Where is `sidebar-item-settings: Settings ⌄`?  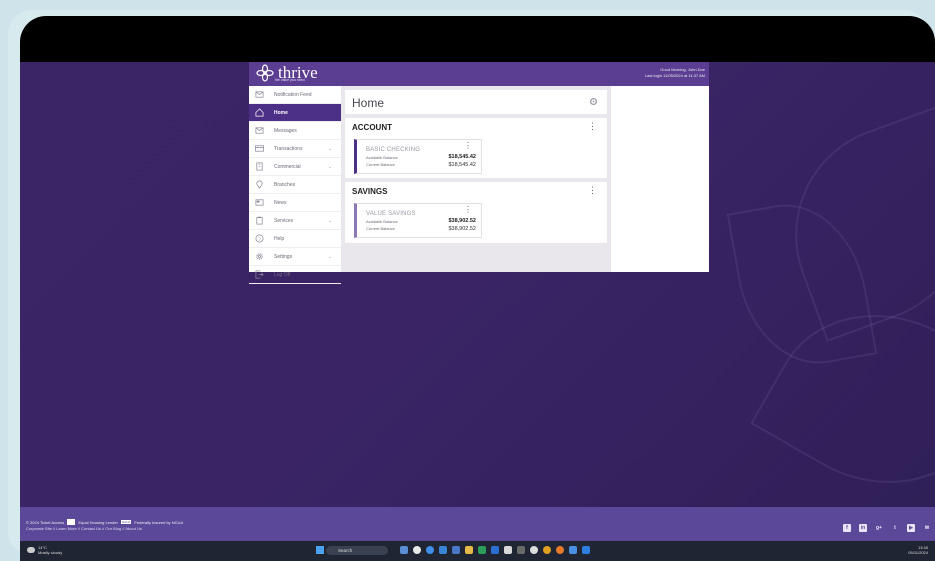
sidebar-item-settings: Settings ⌄ is located at coordinates (295, 257).